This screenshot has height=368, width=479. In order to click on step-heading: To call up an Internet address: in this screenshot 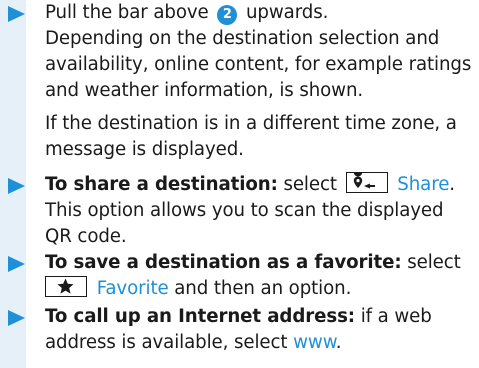, I will do `click(200, 316)`.